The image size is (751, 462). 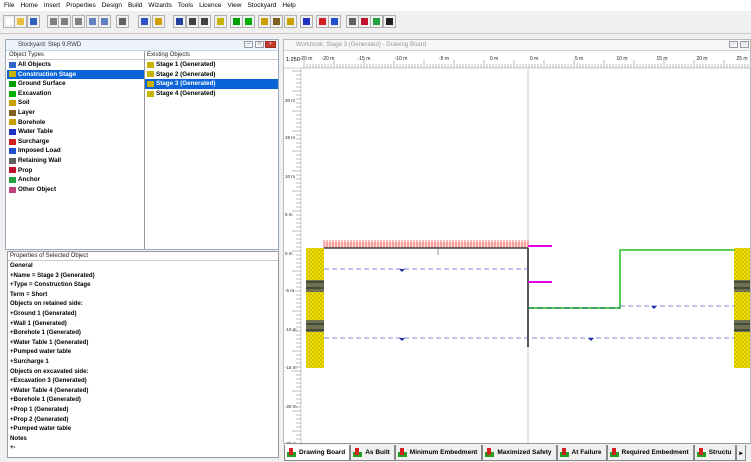 What do you see at coordinates (621, 59) in the screenshot?
I see `x-axis-label: 10 m` at bounding box center [621, 59].